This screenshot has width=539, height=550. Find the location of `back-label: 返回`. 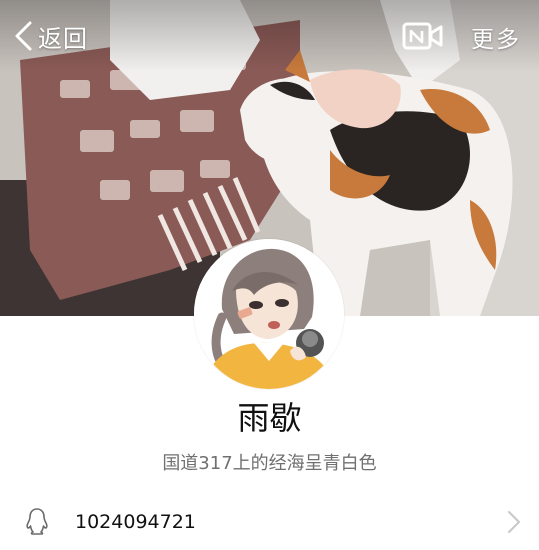

back-label: 返回 is located at coordinates (63, 38).